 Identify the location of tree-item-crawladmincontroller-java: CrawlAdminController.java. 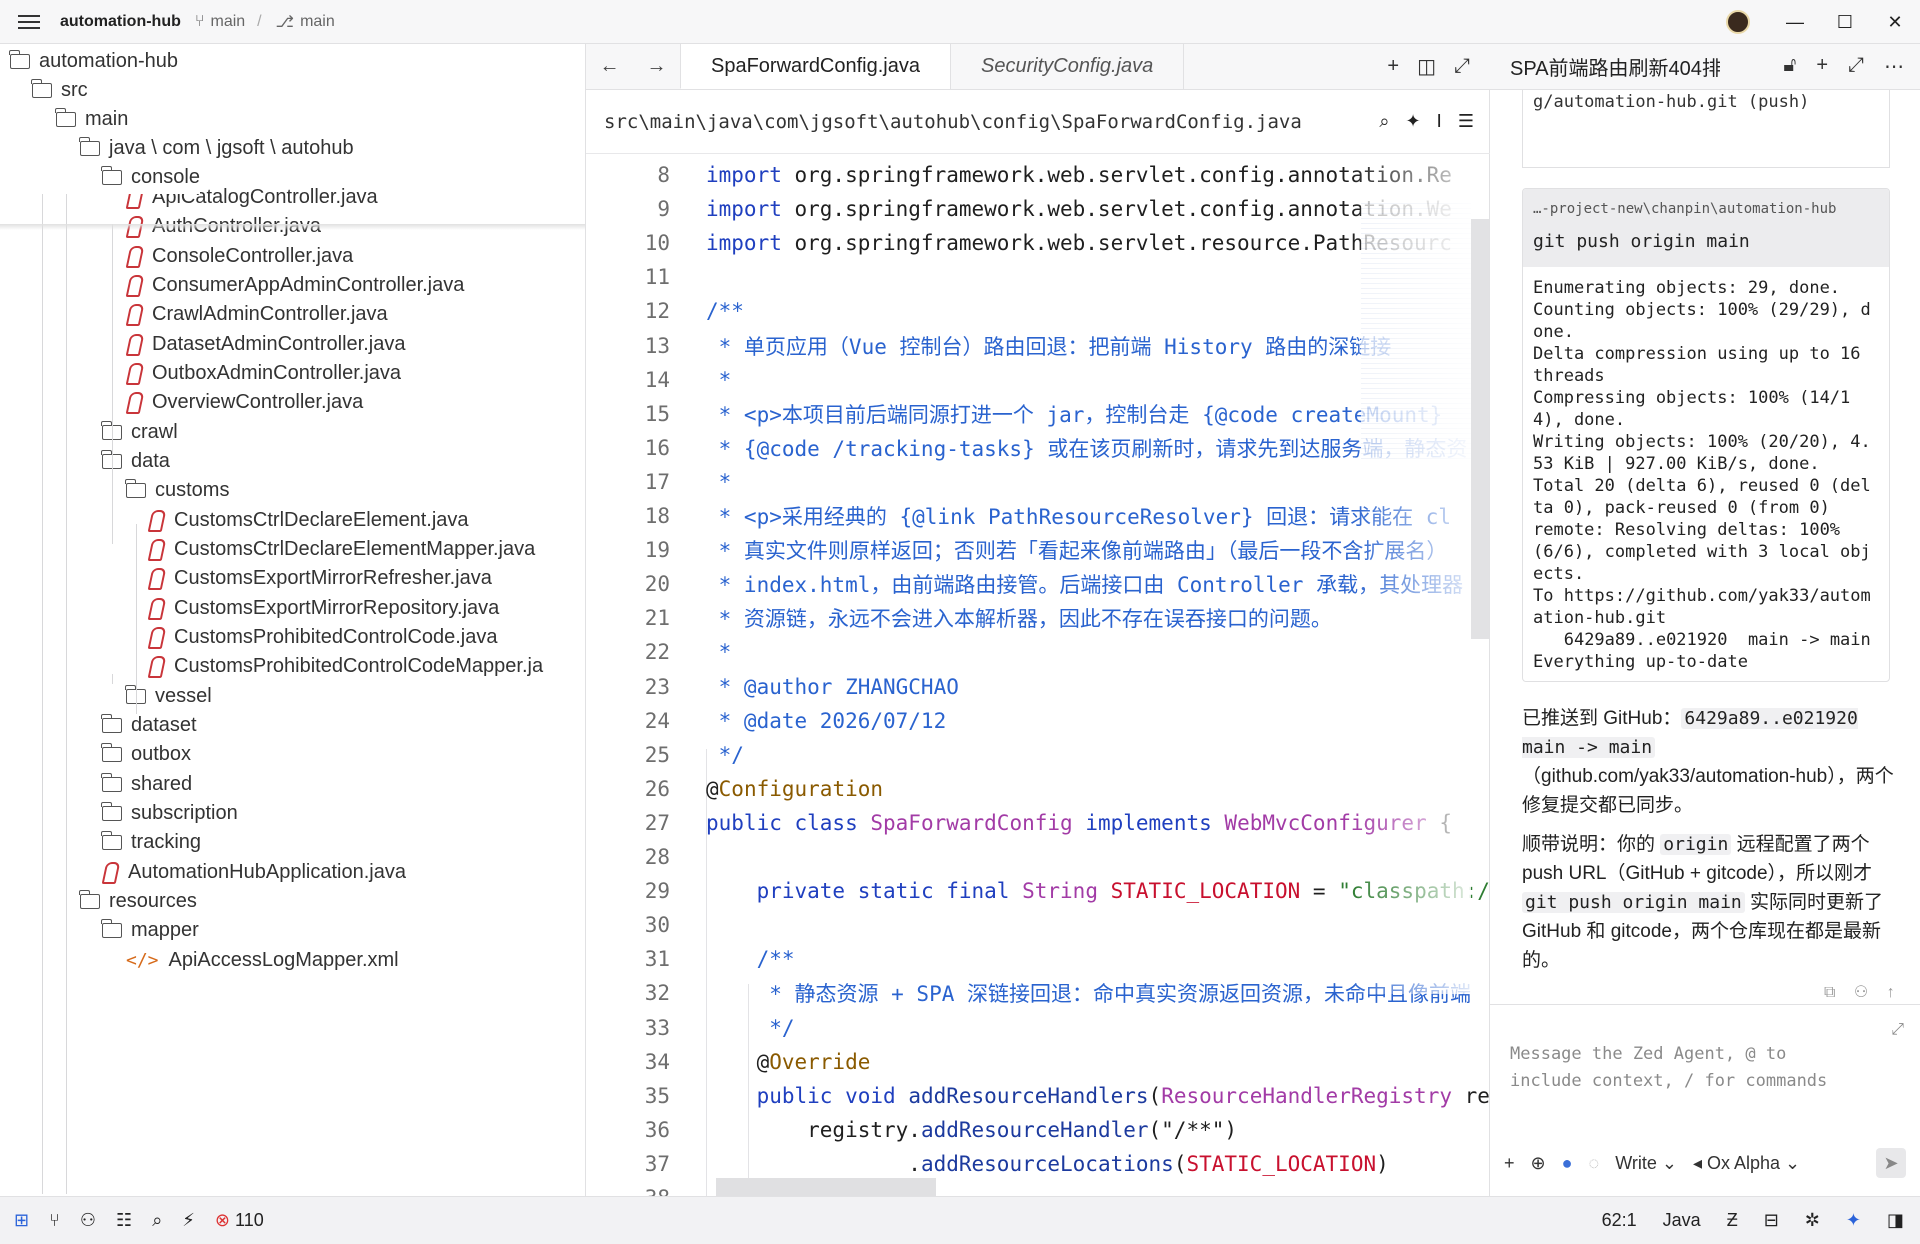
(194, 314).